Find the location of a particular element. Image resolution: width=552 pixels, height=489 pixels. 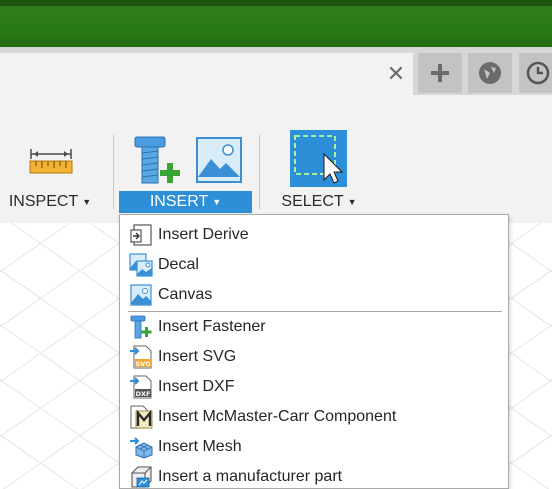

plus-icon is located at coordinates (440, 73).